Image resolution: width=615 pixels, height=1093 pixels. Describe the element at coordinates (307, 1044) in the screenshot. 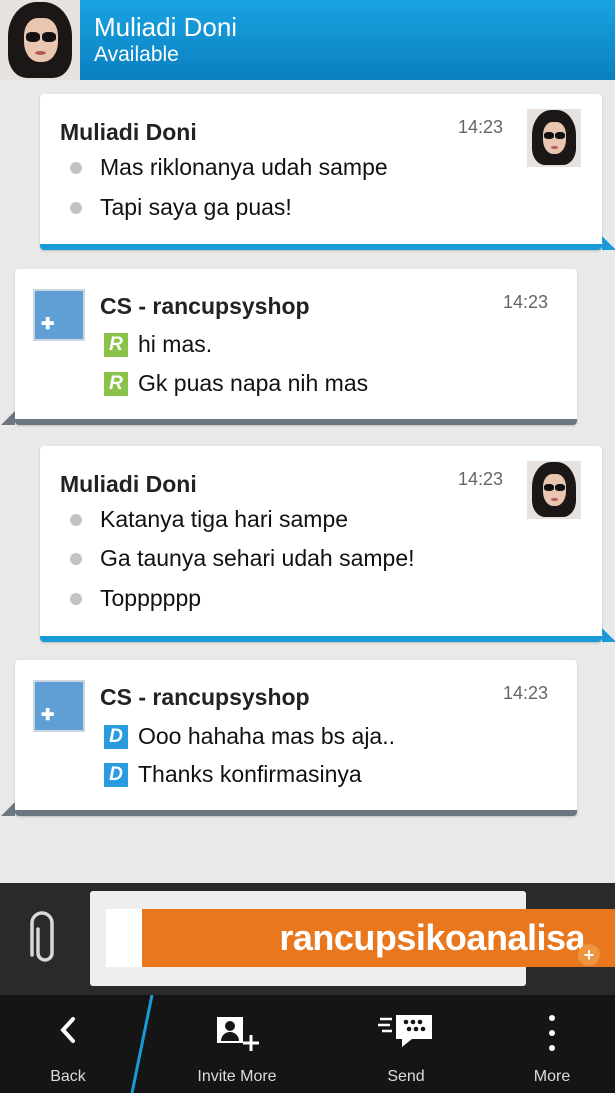

I see `action-bar: Back Invite More Send More` at that location.